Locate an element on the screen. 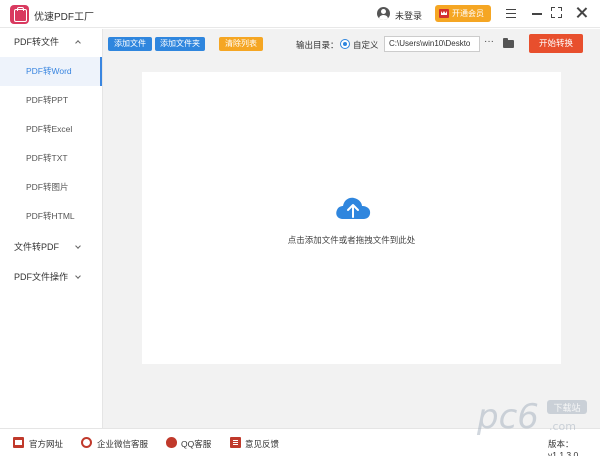  sidebar-item-pdf-to-excel: PDF转Excel is located at coordinates (51, 129).